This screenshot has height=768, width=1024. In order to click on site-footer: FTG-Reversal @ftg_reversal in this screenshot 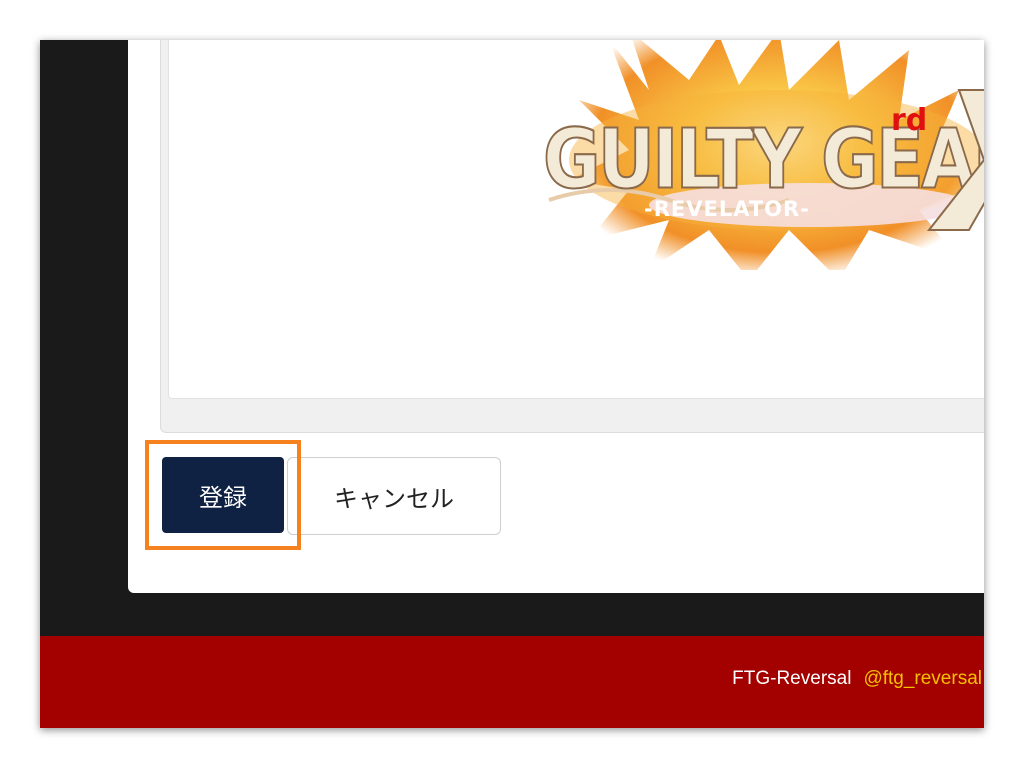, I will do `click(512, 682)`.